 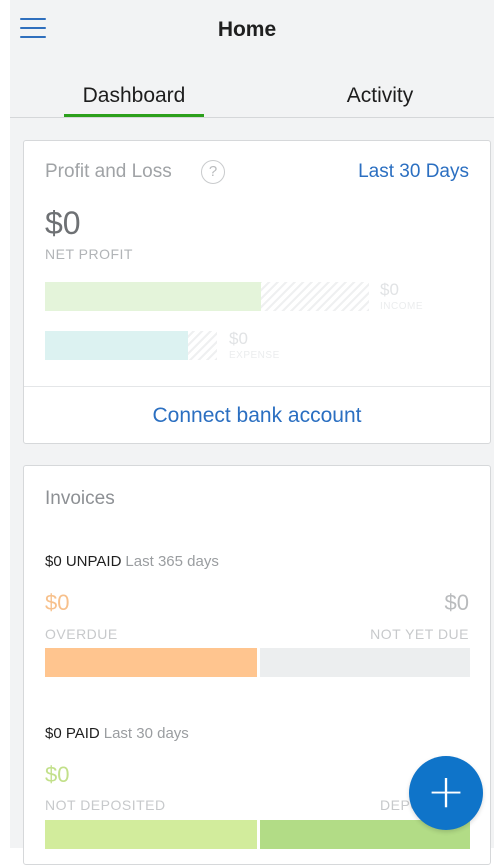 I want to click on help-icon: ?, so click(x=213, y=172).